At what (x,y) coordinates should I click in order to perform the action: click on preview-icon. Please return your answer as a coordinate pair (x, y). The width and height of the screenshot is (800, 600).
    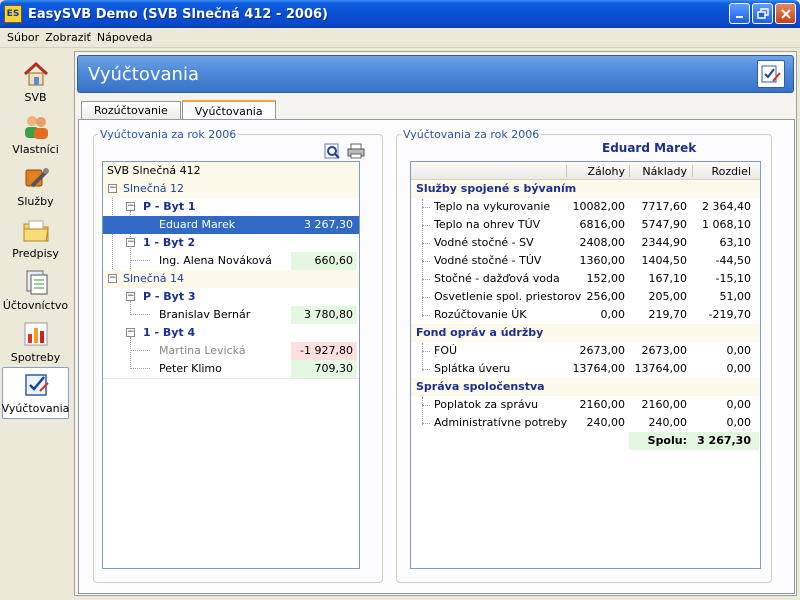
    Looking at the image, I should click on (332, 151).